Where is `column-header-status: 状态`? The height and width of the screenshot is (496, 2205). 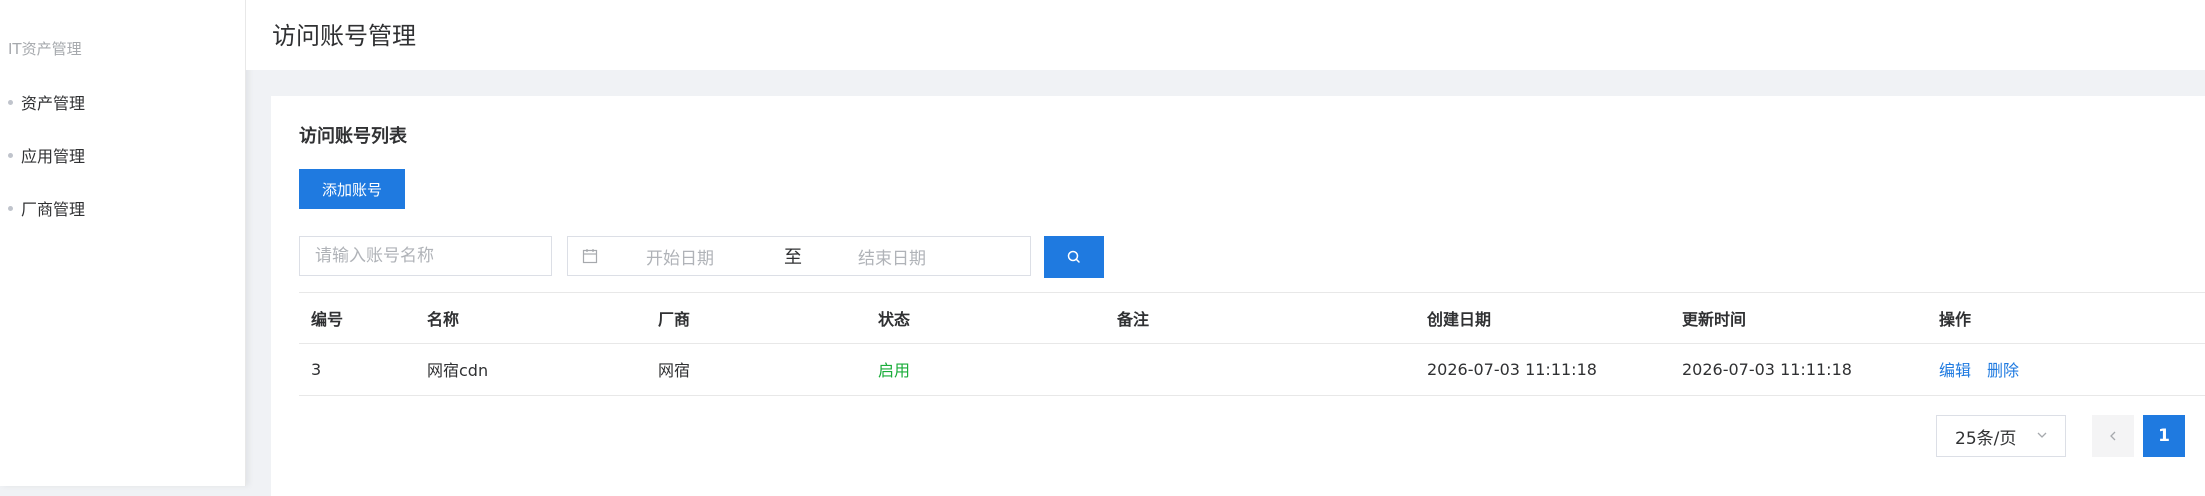
column-header-status: 状态 is located at coordinates (894, 319).